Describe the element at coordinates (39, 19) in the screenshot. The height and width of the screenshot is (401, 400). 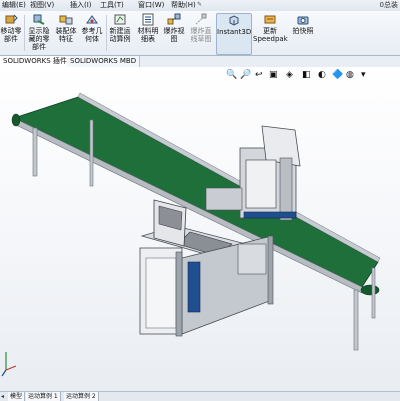
I see `show-hidden-icon` at that location.